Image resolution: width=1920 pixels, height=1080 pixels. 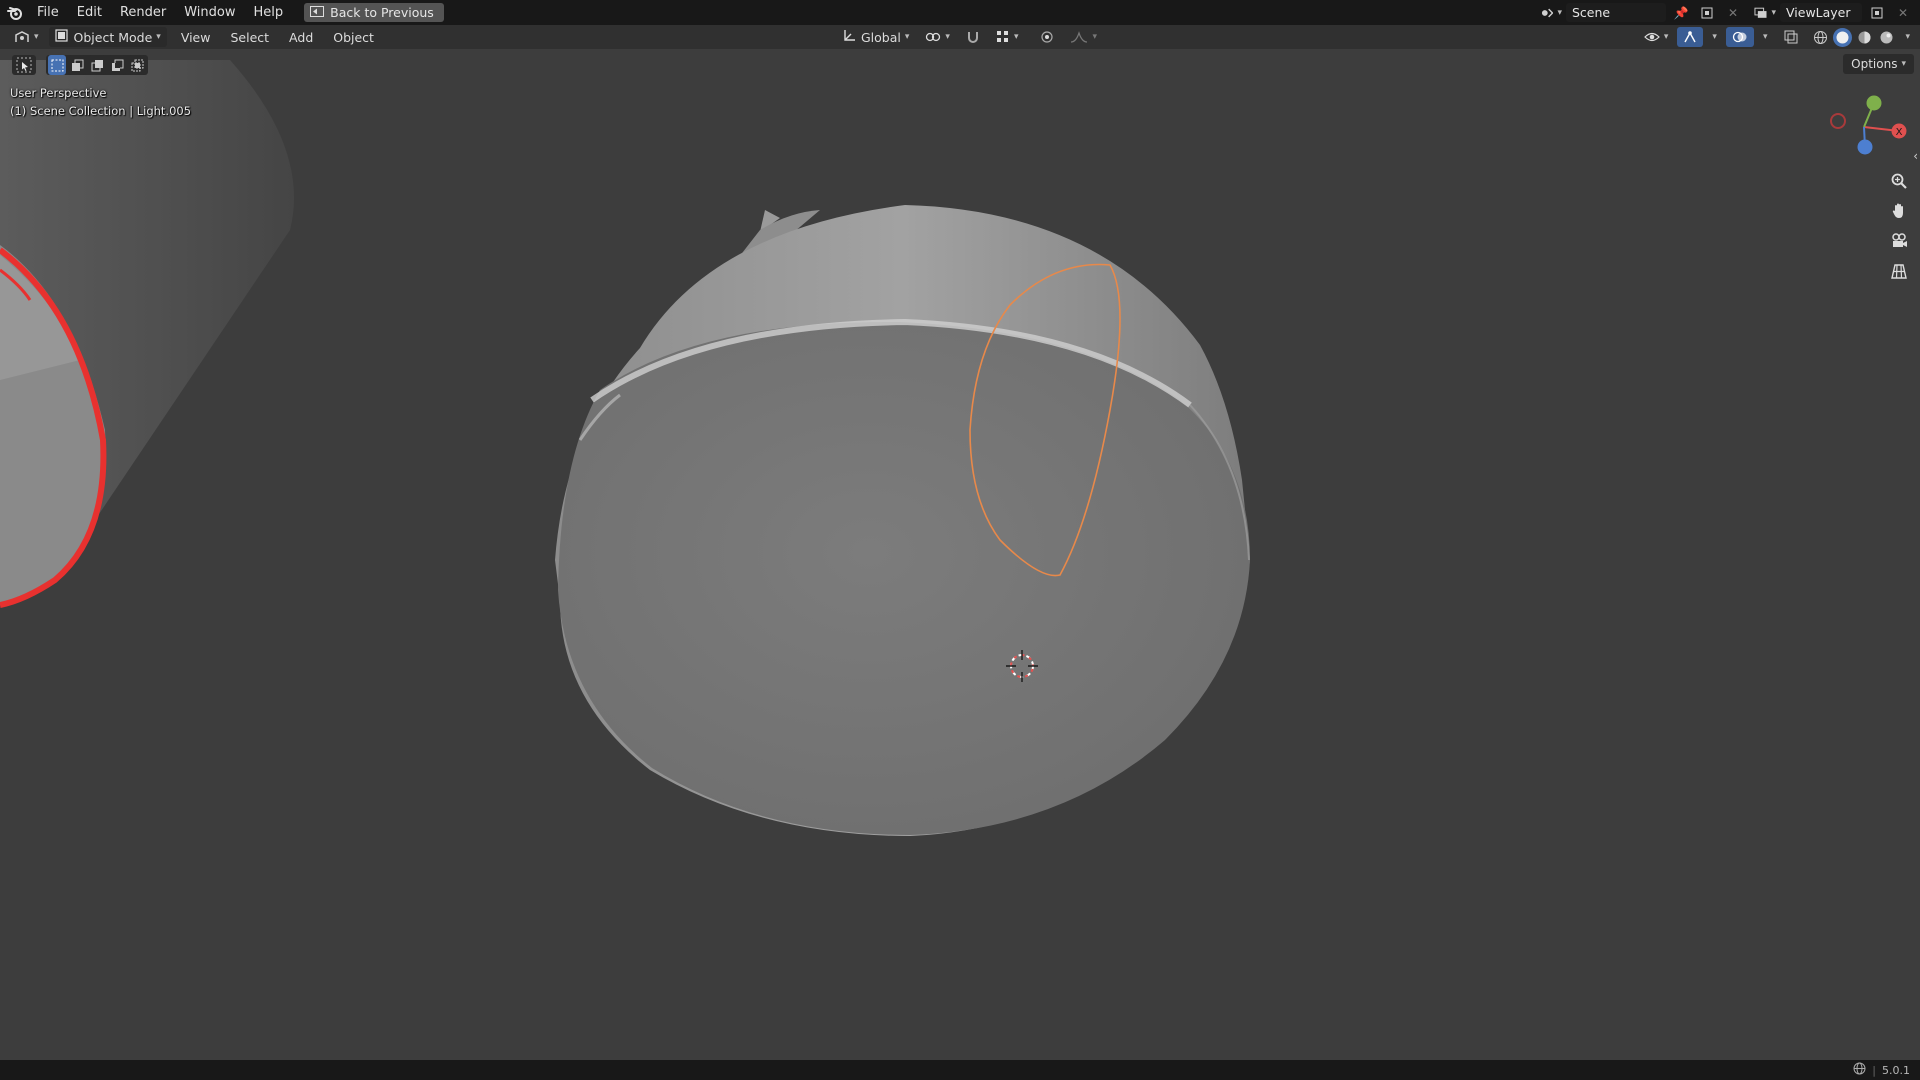 I want to click on editor-type-icon, so click(x=22, y=36).